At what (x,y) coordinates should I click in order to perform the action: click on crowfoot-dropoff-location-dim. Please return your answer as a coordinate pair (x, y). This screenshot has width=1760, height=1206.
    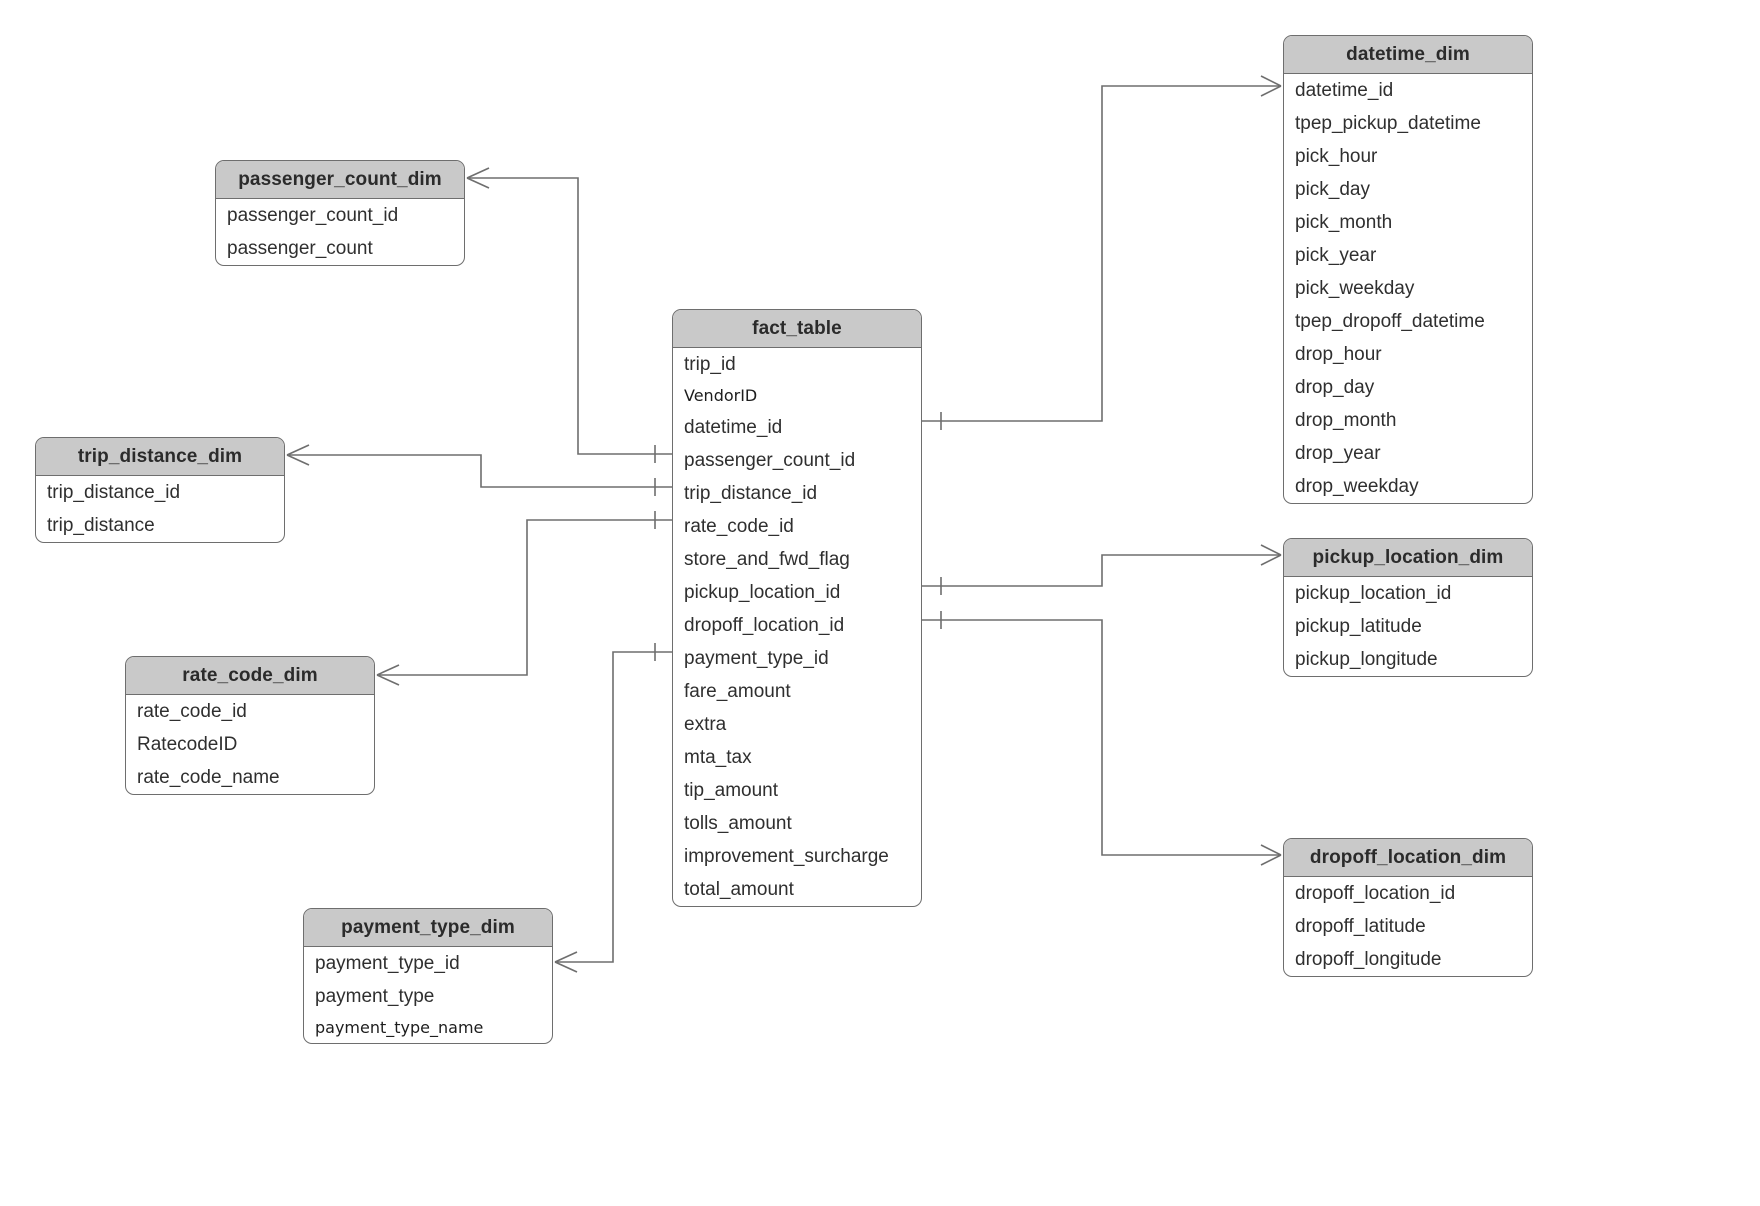
    Looking at the image, I should click on (1271, 855).